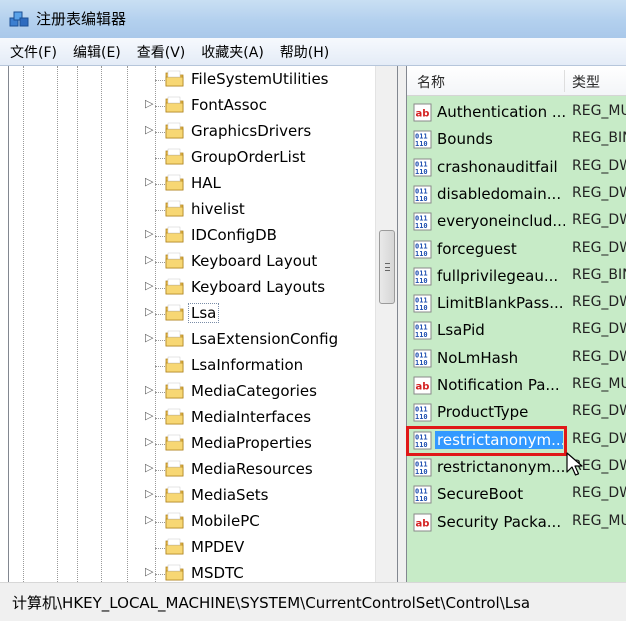 This screenshot has height=621, width=626. Describe the element at coordinates (586, 82) in the screenshot. I see `column-header-type: 类型` at that location.